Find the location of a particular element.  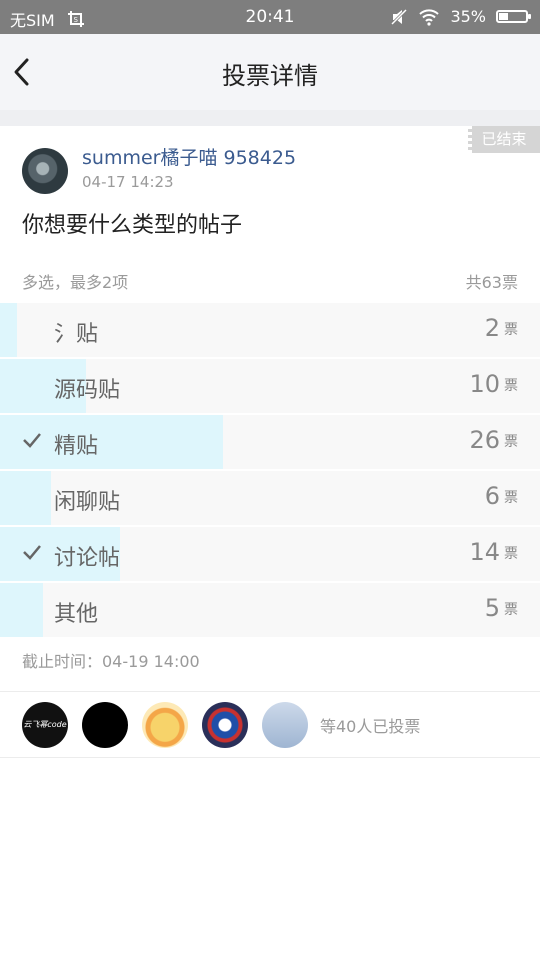

voters-row: 云飞幂code 等40人已投票 is located at coordinates (221, 725).